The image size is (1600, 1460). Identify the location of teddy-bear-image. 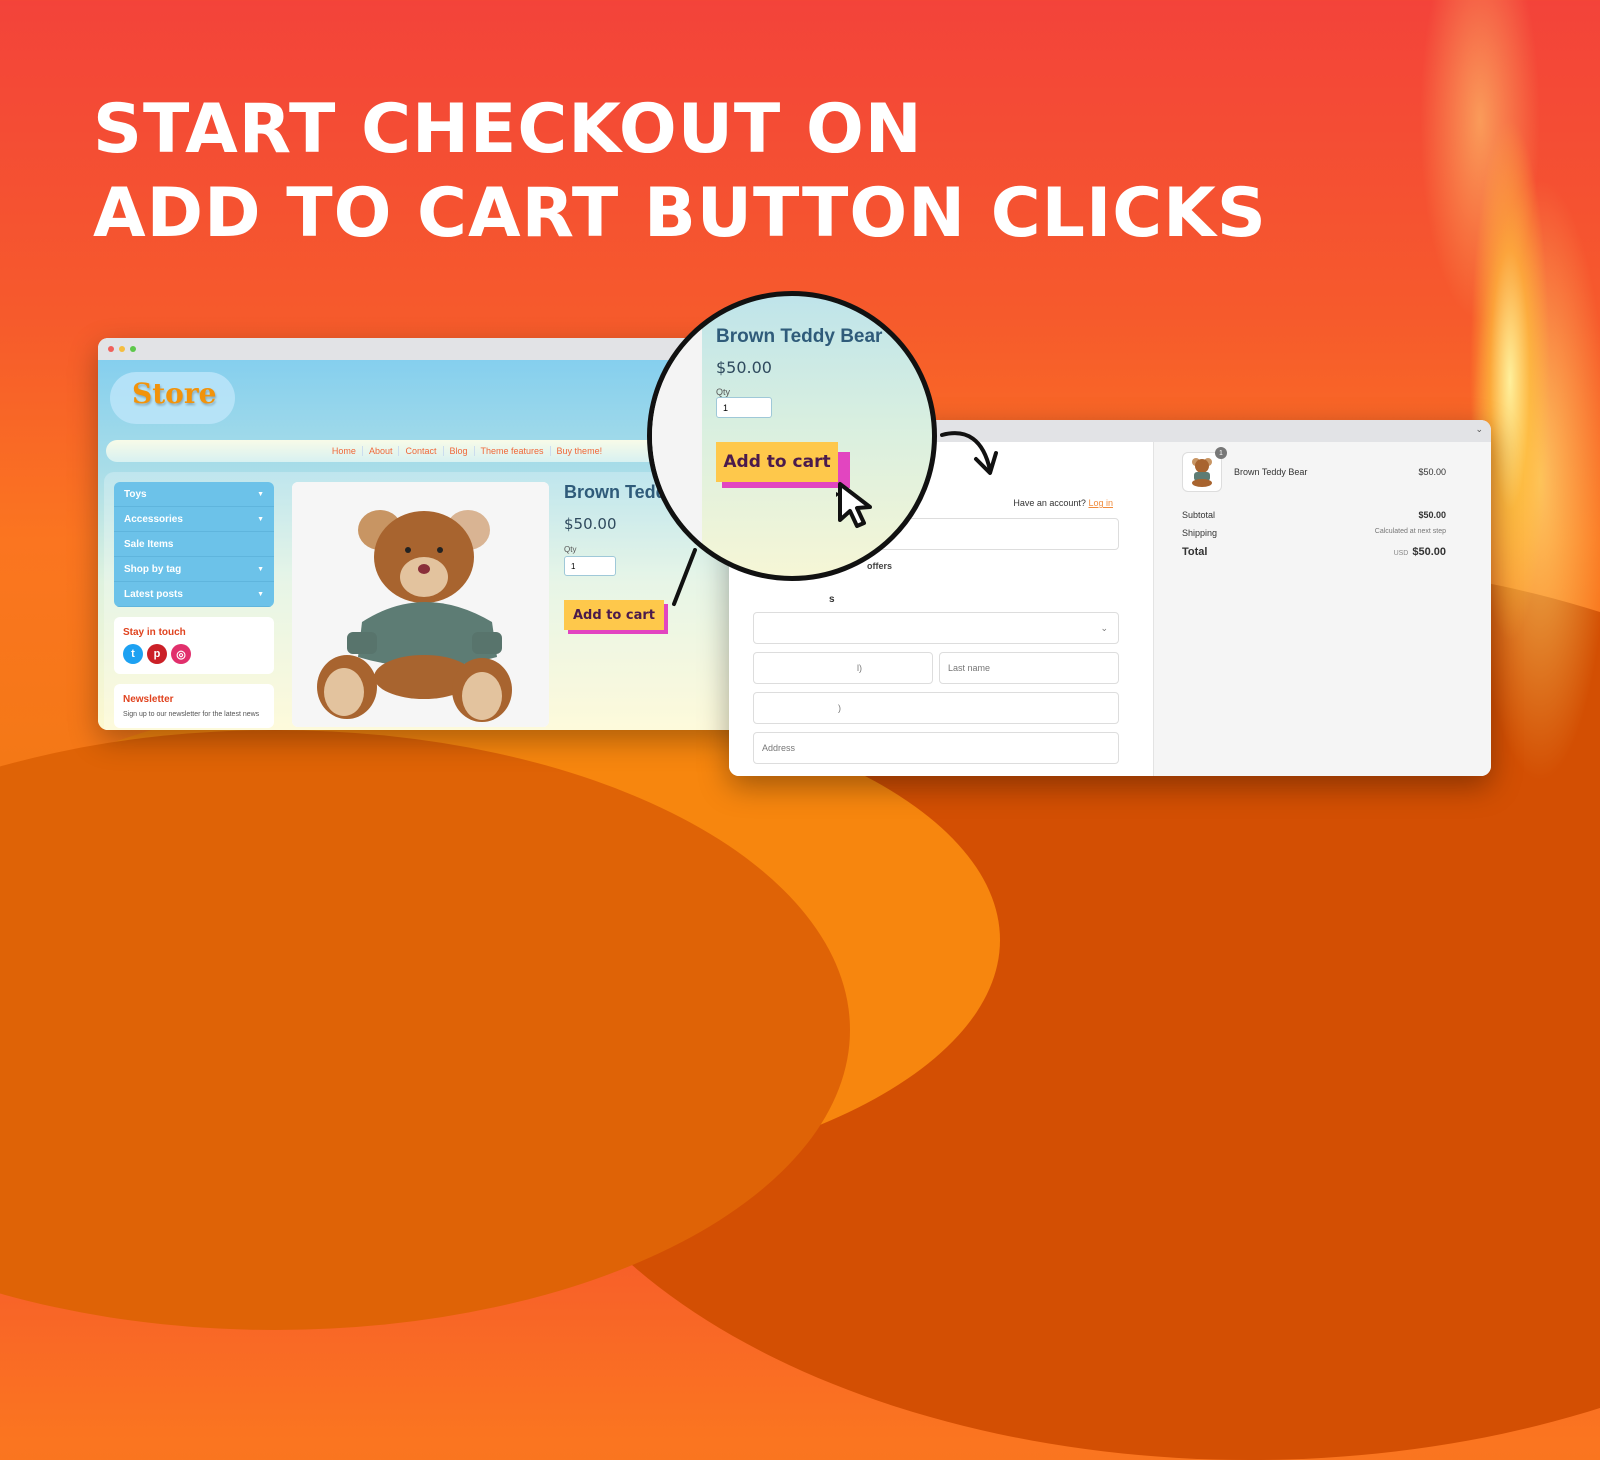
(420, 604).